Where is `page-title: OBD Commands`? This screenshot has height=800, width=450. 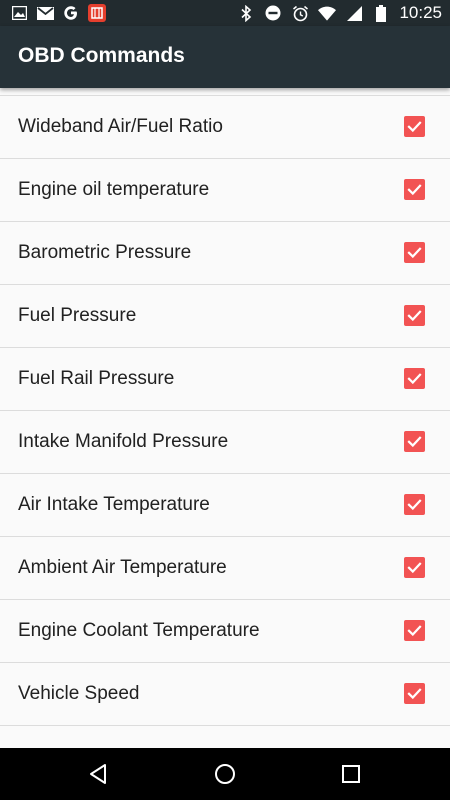 page-title: OBD Commands is located at coordinates (101, 55).